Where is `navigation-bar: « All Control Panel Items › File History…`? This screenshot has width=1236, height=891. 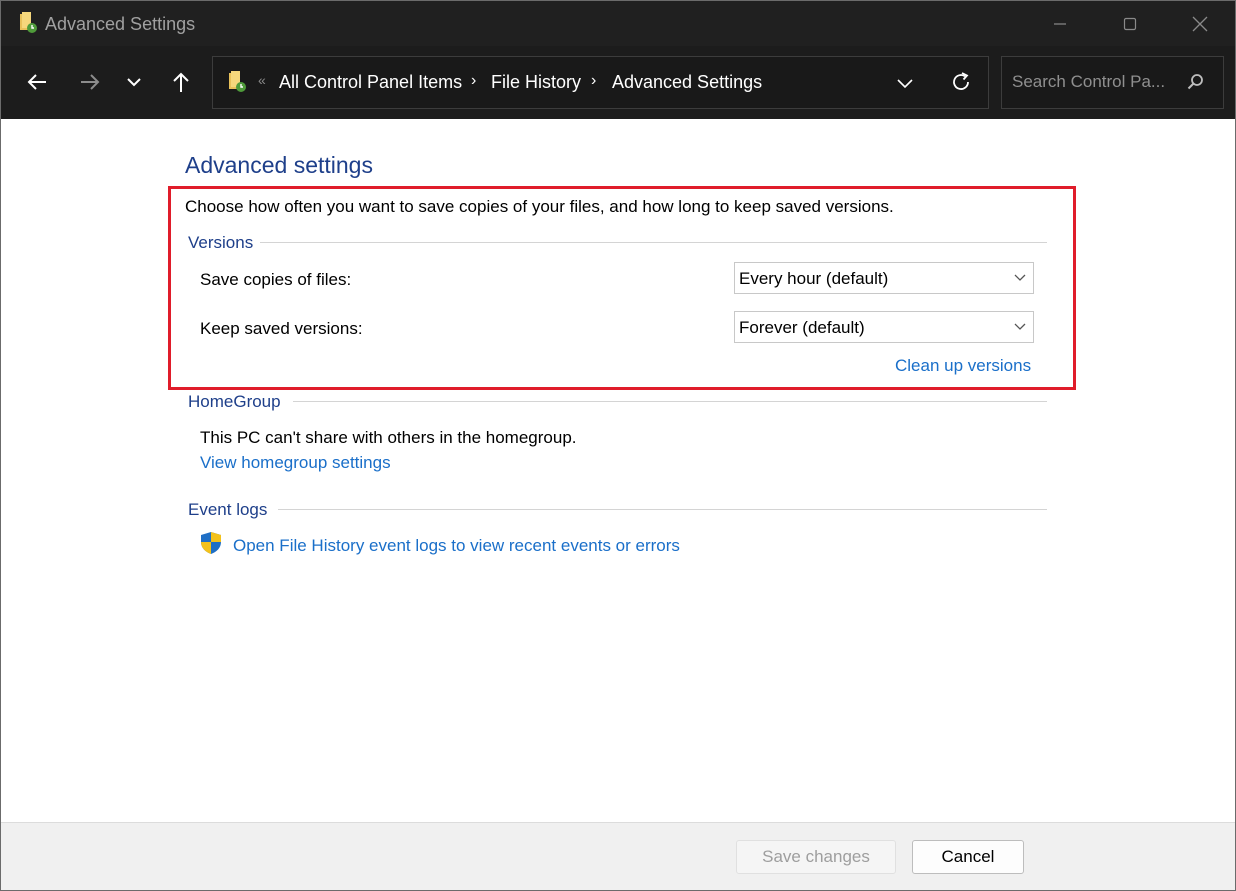 navigation-bar: « All Control Panel Items › File History… is located at coordinates (618, 82).